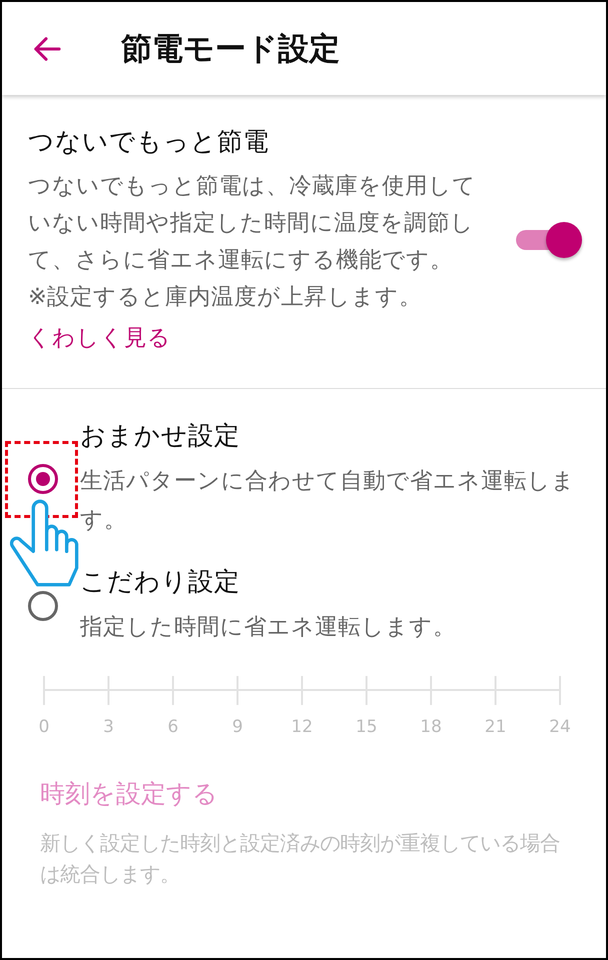  Describe the element at coordinates (160, 436) in the screenshot. I see `option-label: おまかせ設定` at that location.